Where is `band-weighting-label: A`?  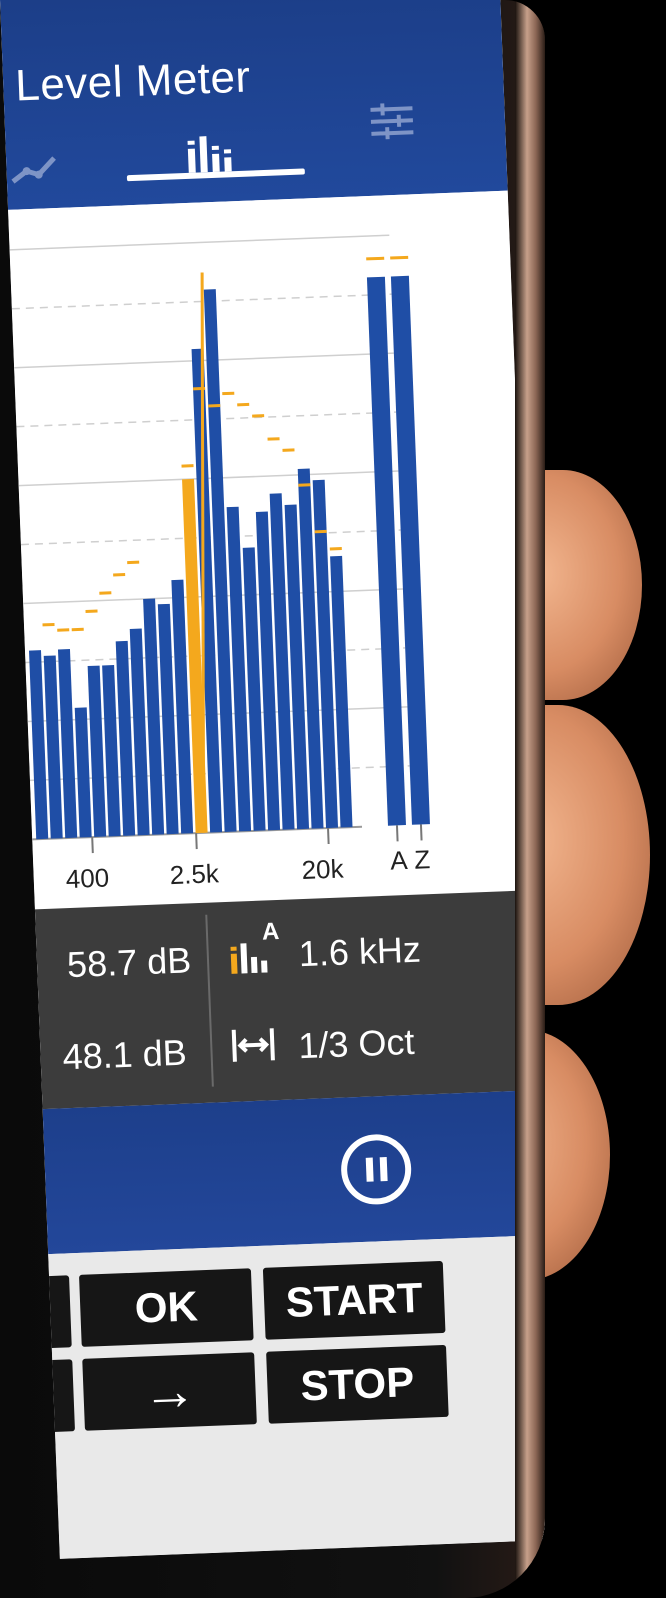 band-weighting-label: A is located at coordinates (270, 931).